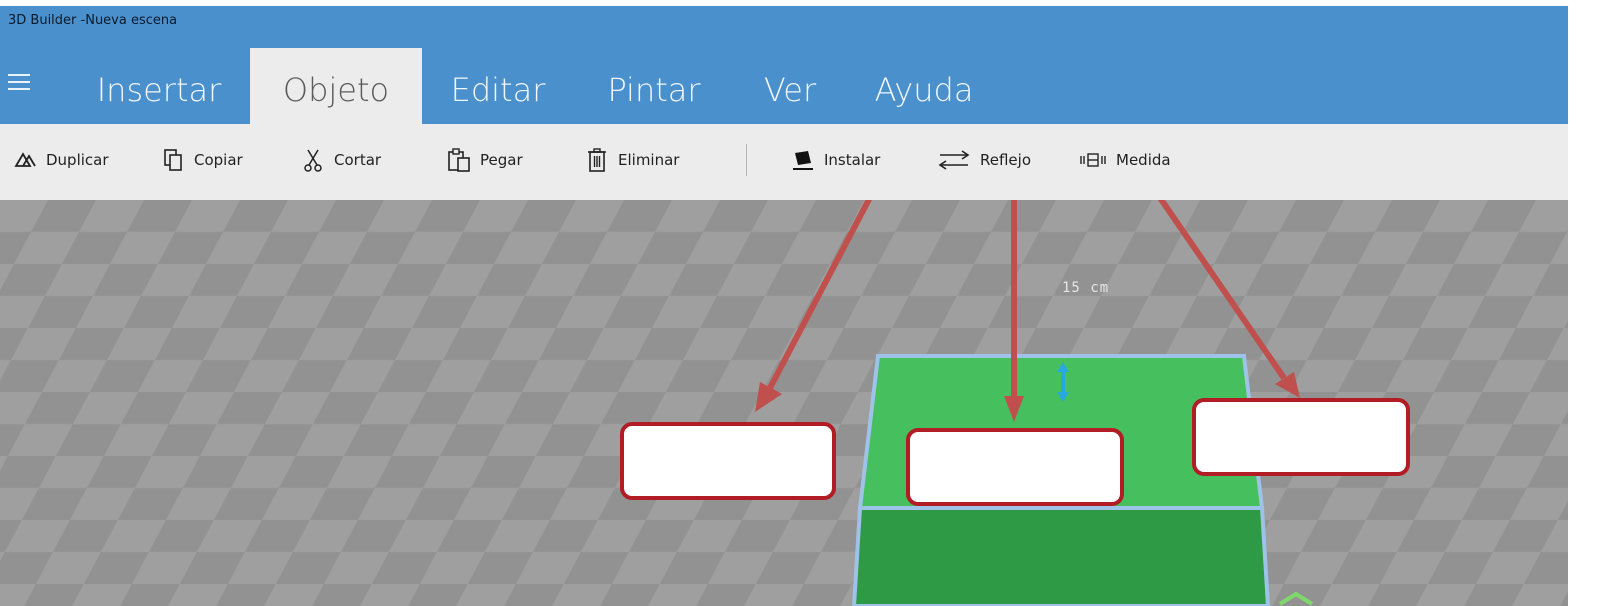  Describe the element at coordinates (358, 160) in the screenshot. I see `cut-label: Cortar` at that location.